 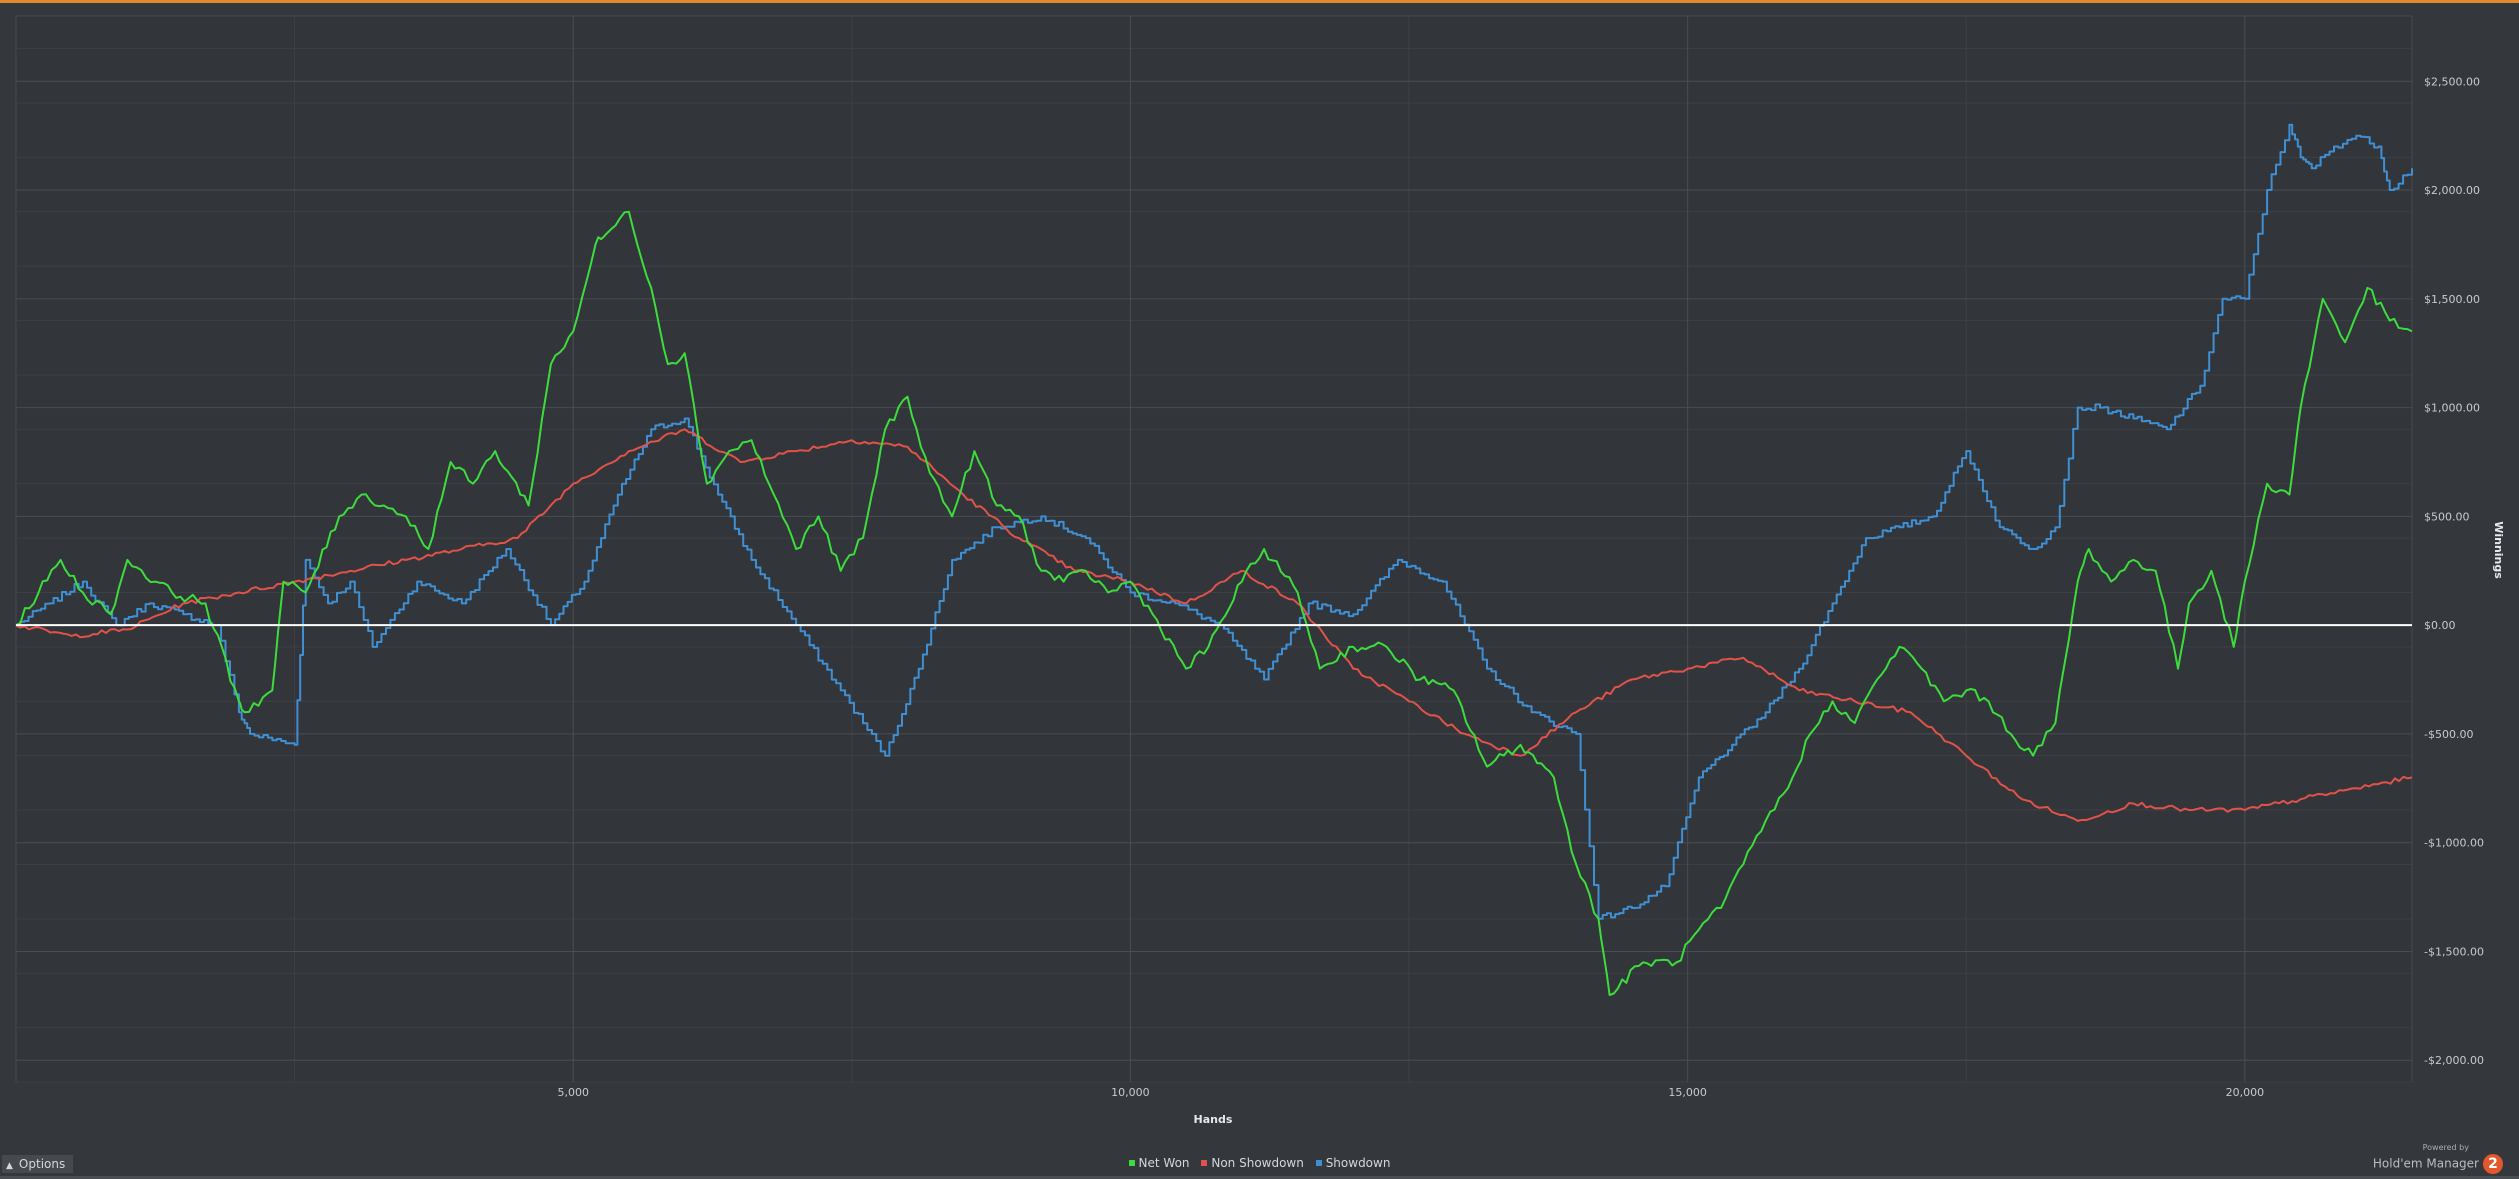 What do you see at coordinates (2452, 299) in the screenshot?
I see `y-tick-label: $1,500.00` at bounding box center [2452, 299].